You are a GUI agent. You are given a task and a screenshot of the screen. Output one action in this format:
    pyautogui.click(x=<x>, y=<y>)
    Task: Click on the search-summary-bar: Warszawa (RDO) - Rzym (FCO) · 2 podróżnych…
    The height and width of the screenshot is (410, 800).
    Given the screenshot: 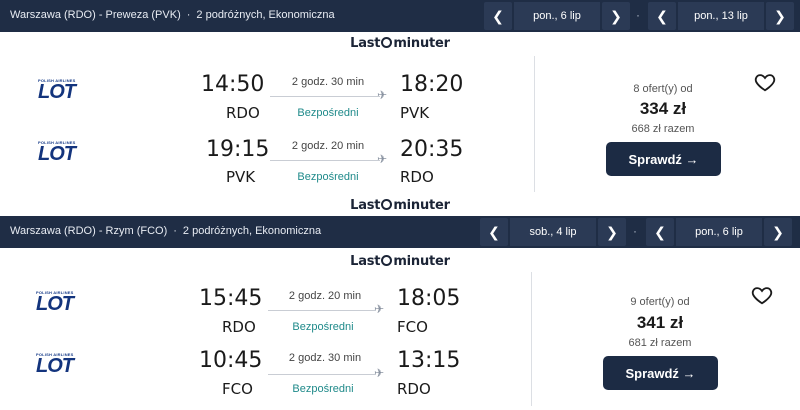 What is the action you would take?
    pyautogui.click(x=400, y=232)
    